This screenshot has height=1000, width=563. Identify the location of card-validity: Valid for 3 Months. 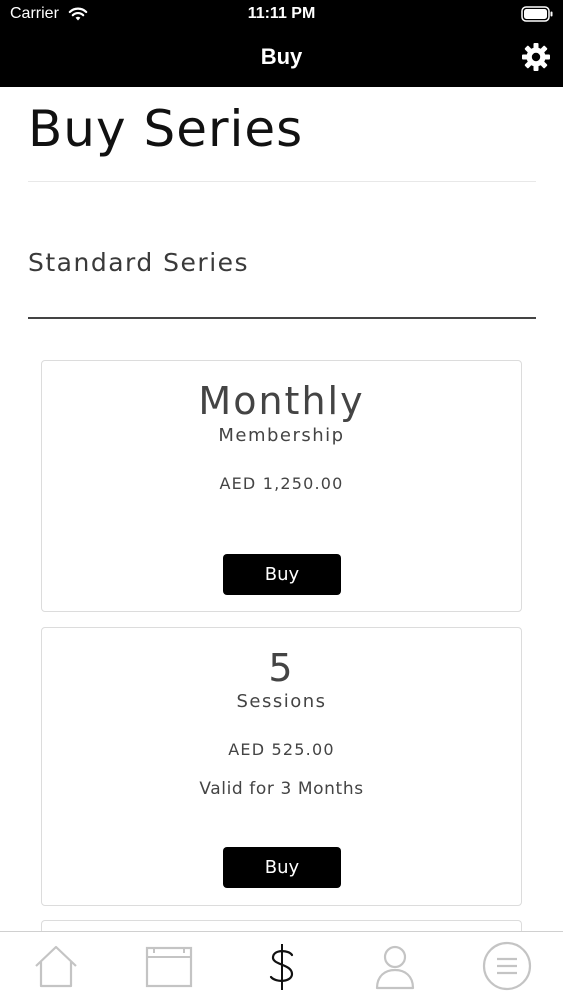
(281, 789).